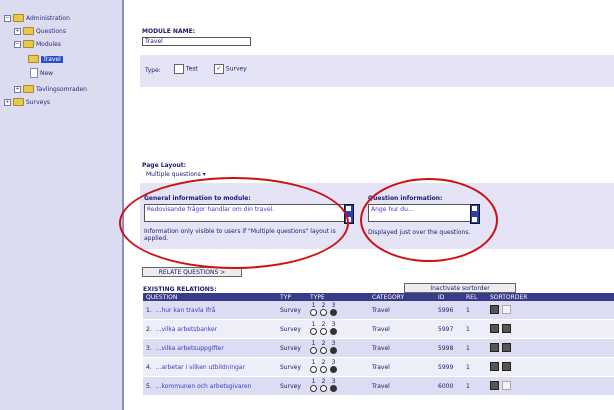 Image resolution: width=614 pixels, height=410 pixels. Describe the element at coordinates (475, 386) in the screenshot. I see `rel-cell: 1` at that location.